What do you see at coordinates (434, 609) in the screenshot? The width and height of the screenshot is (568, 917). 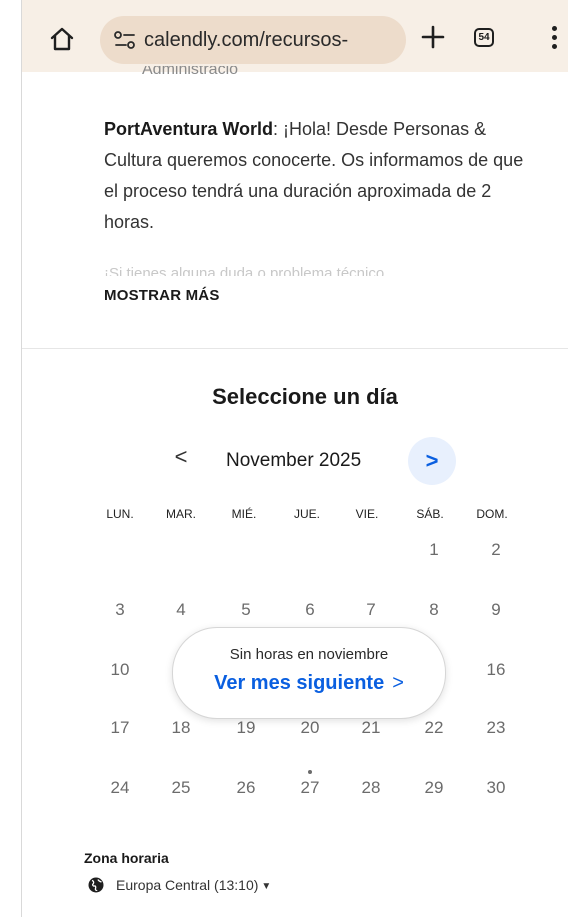 I see `calendar-day: 8` at bounding box center [434, 609].